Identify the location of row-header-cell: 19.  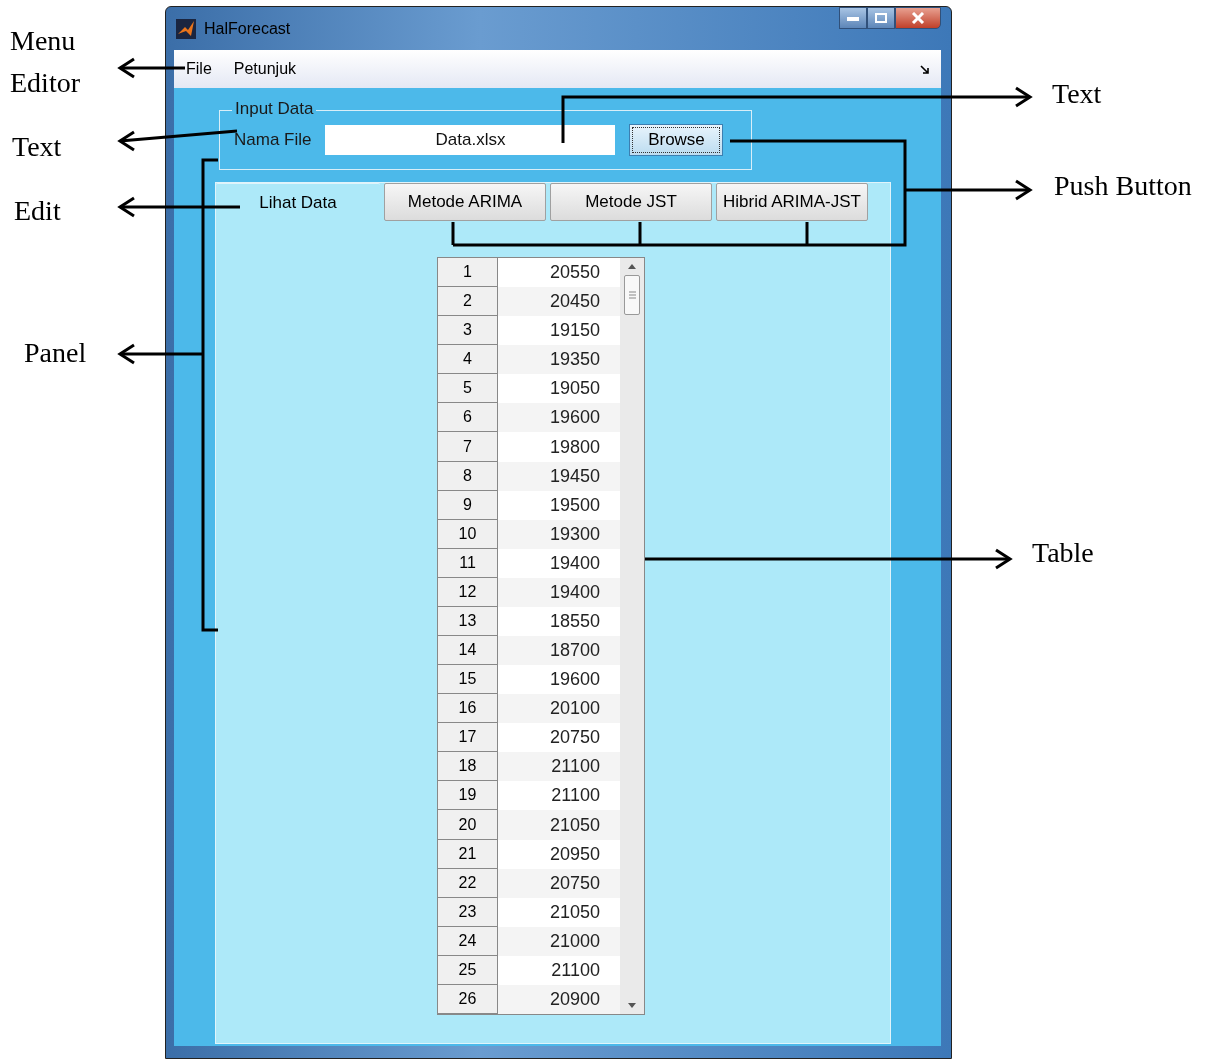
(468, 796).